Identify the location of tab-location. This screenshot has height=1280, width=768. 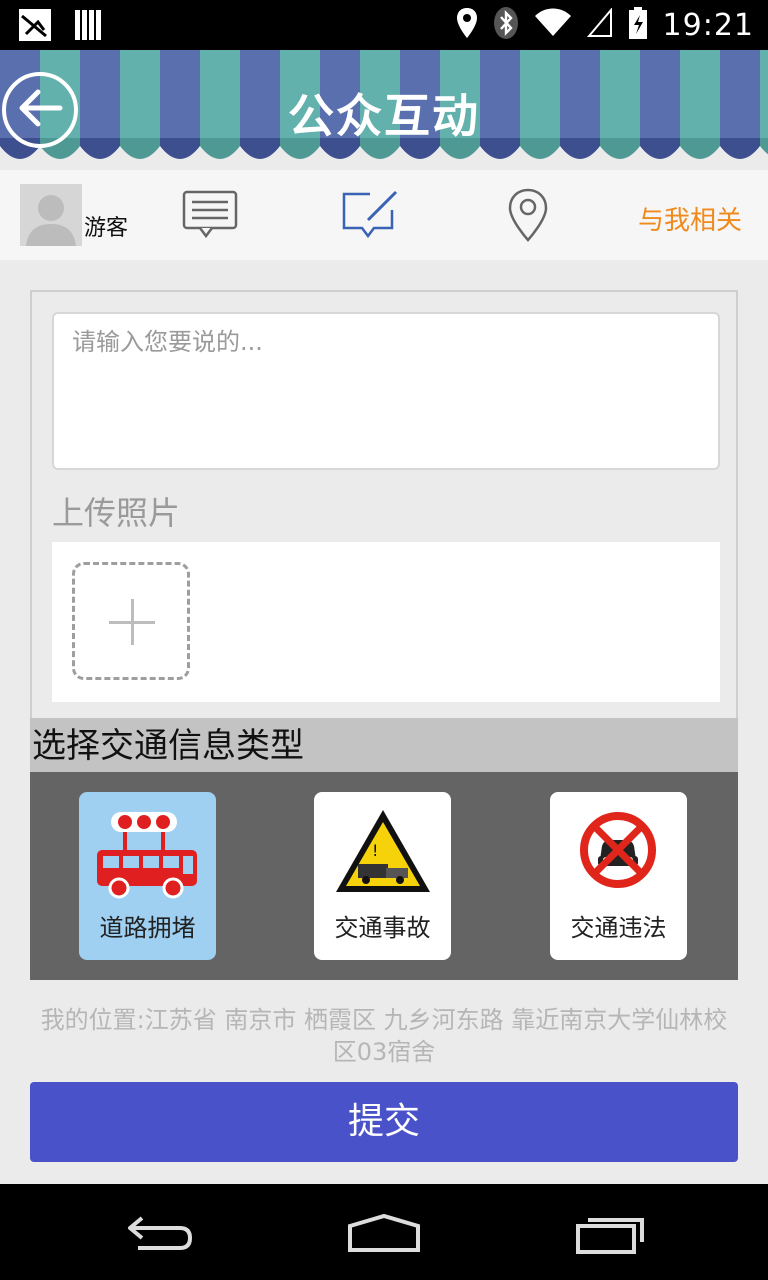
(528, 217).